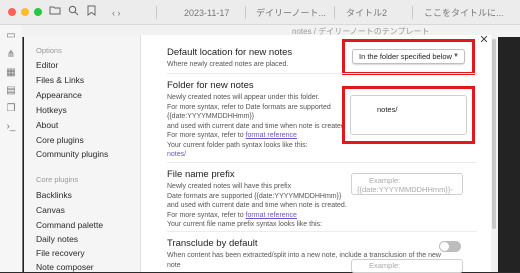 The image size is (520, 273). What do you see at coordinates (494, 134) in the screenshot?
I see `scrollbar-thumb` at bounding box center [494, 134].